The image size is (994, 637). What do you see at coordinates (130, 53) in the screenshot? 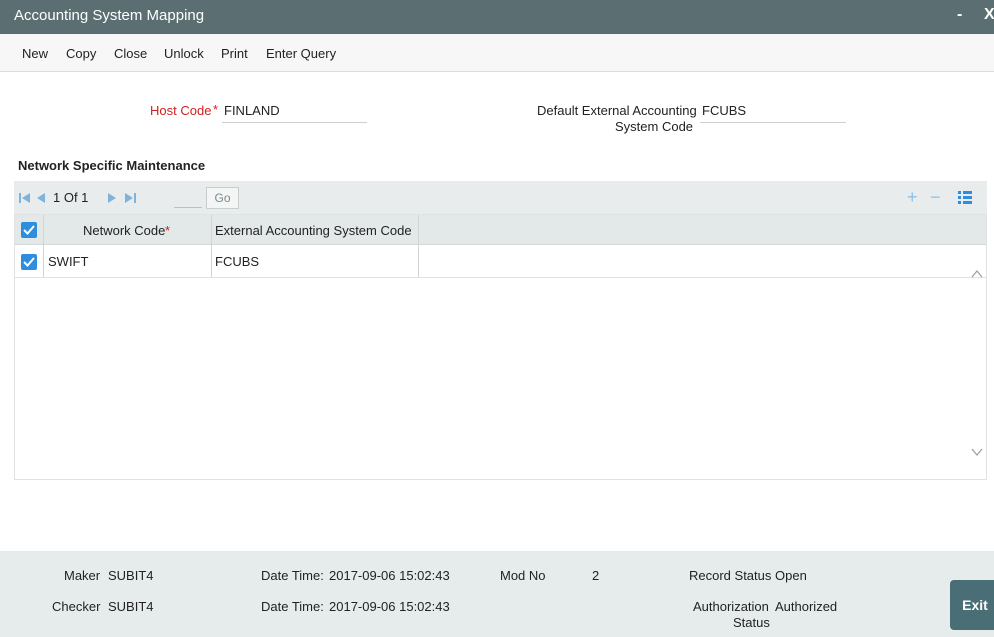
I see `menu-close: Close` at bounding box center [130, 53].